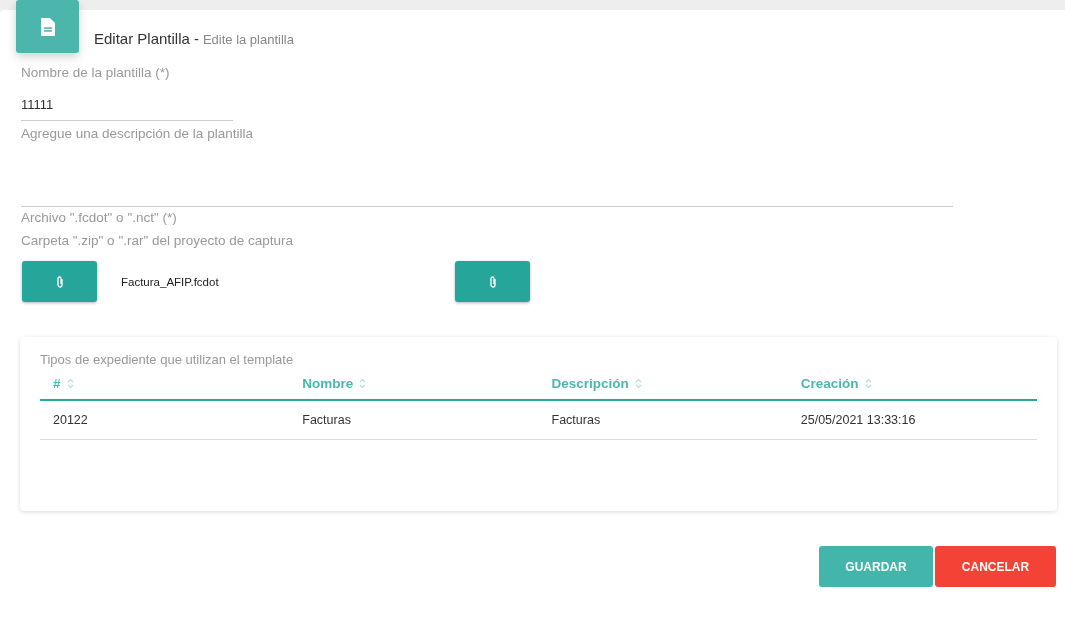  Describe the element at coordinates (57, 383) in the screenshot. I see `column-header: #` at that location.